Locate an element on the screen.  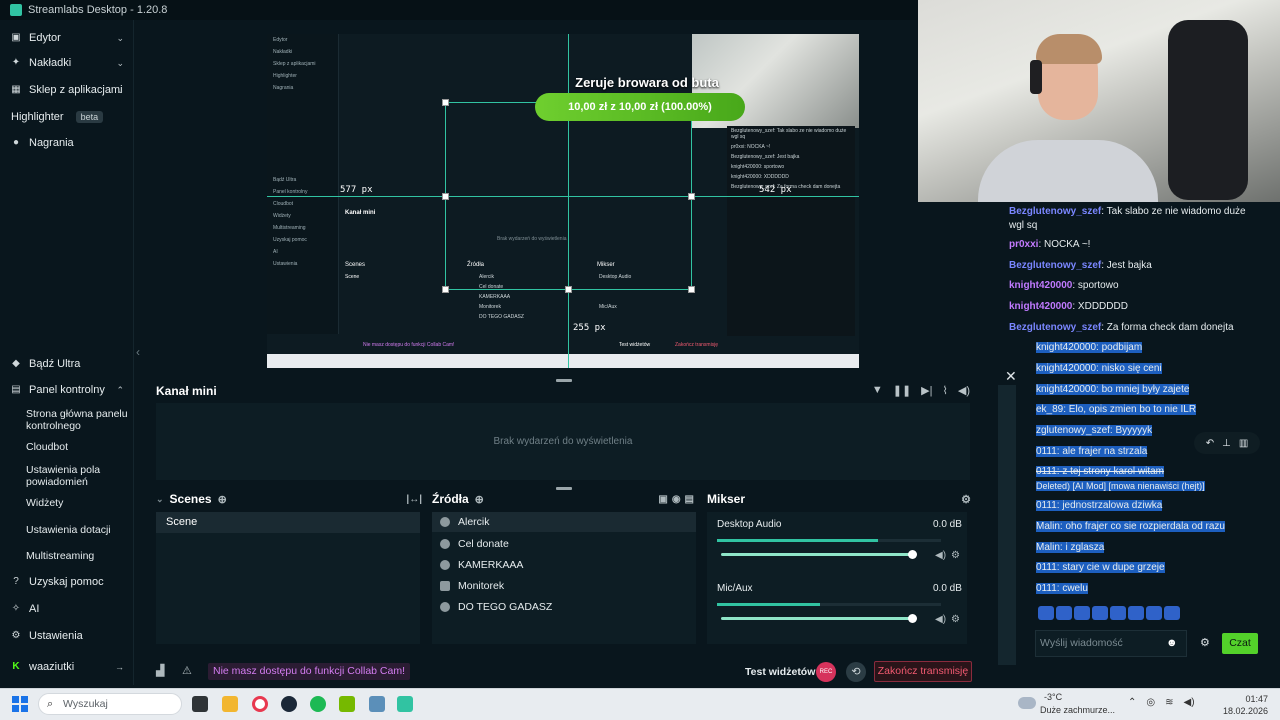
mute-alerts-icon: ⌇ is located at coordinates (945, 390).